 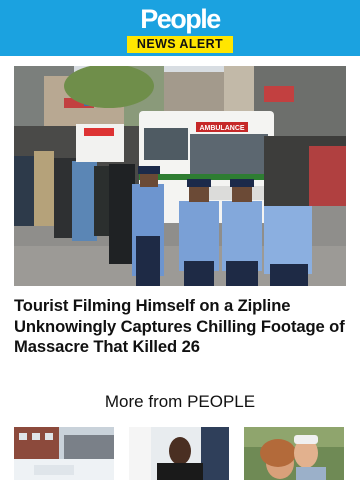 I want to click on header-bar: People NEWS ALERT, so click(x=180, y=28).